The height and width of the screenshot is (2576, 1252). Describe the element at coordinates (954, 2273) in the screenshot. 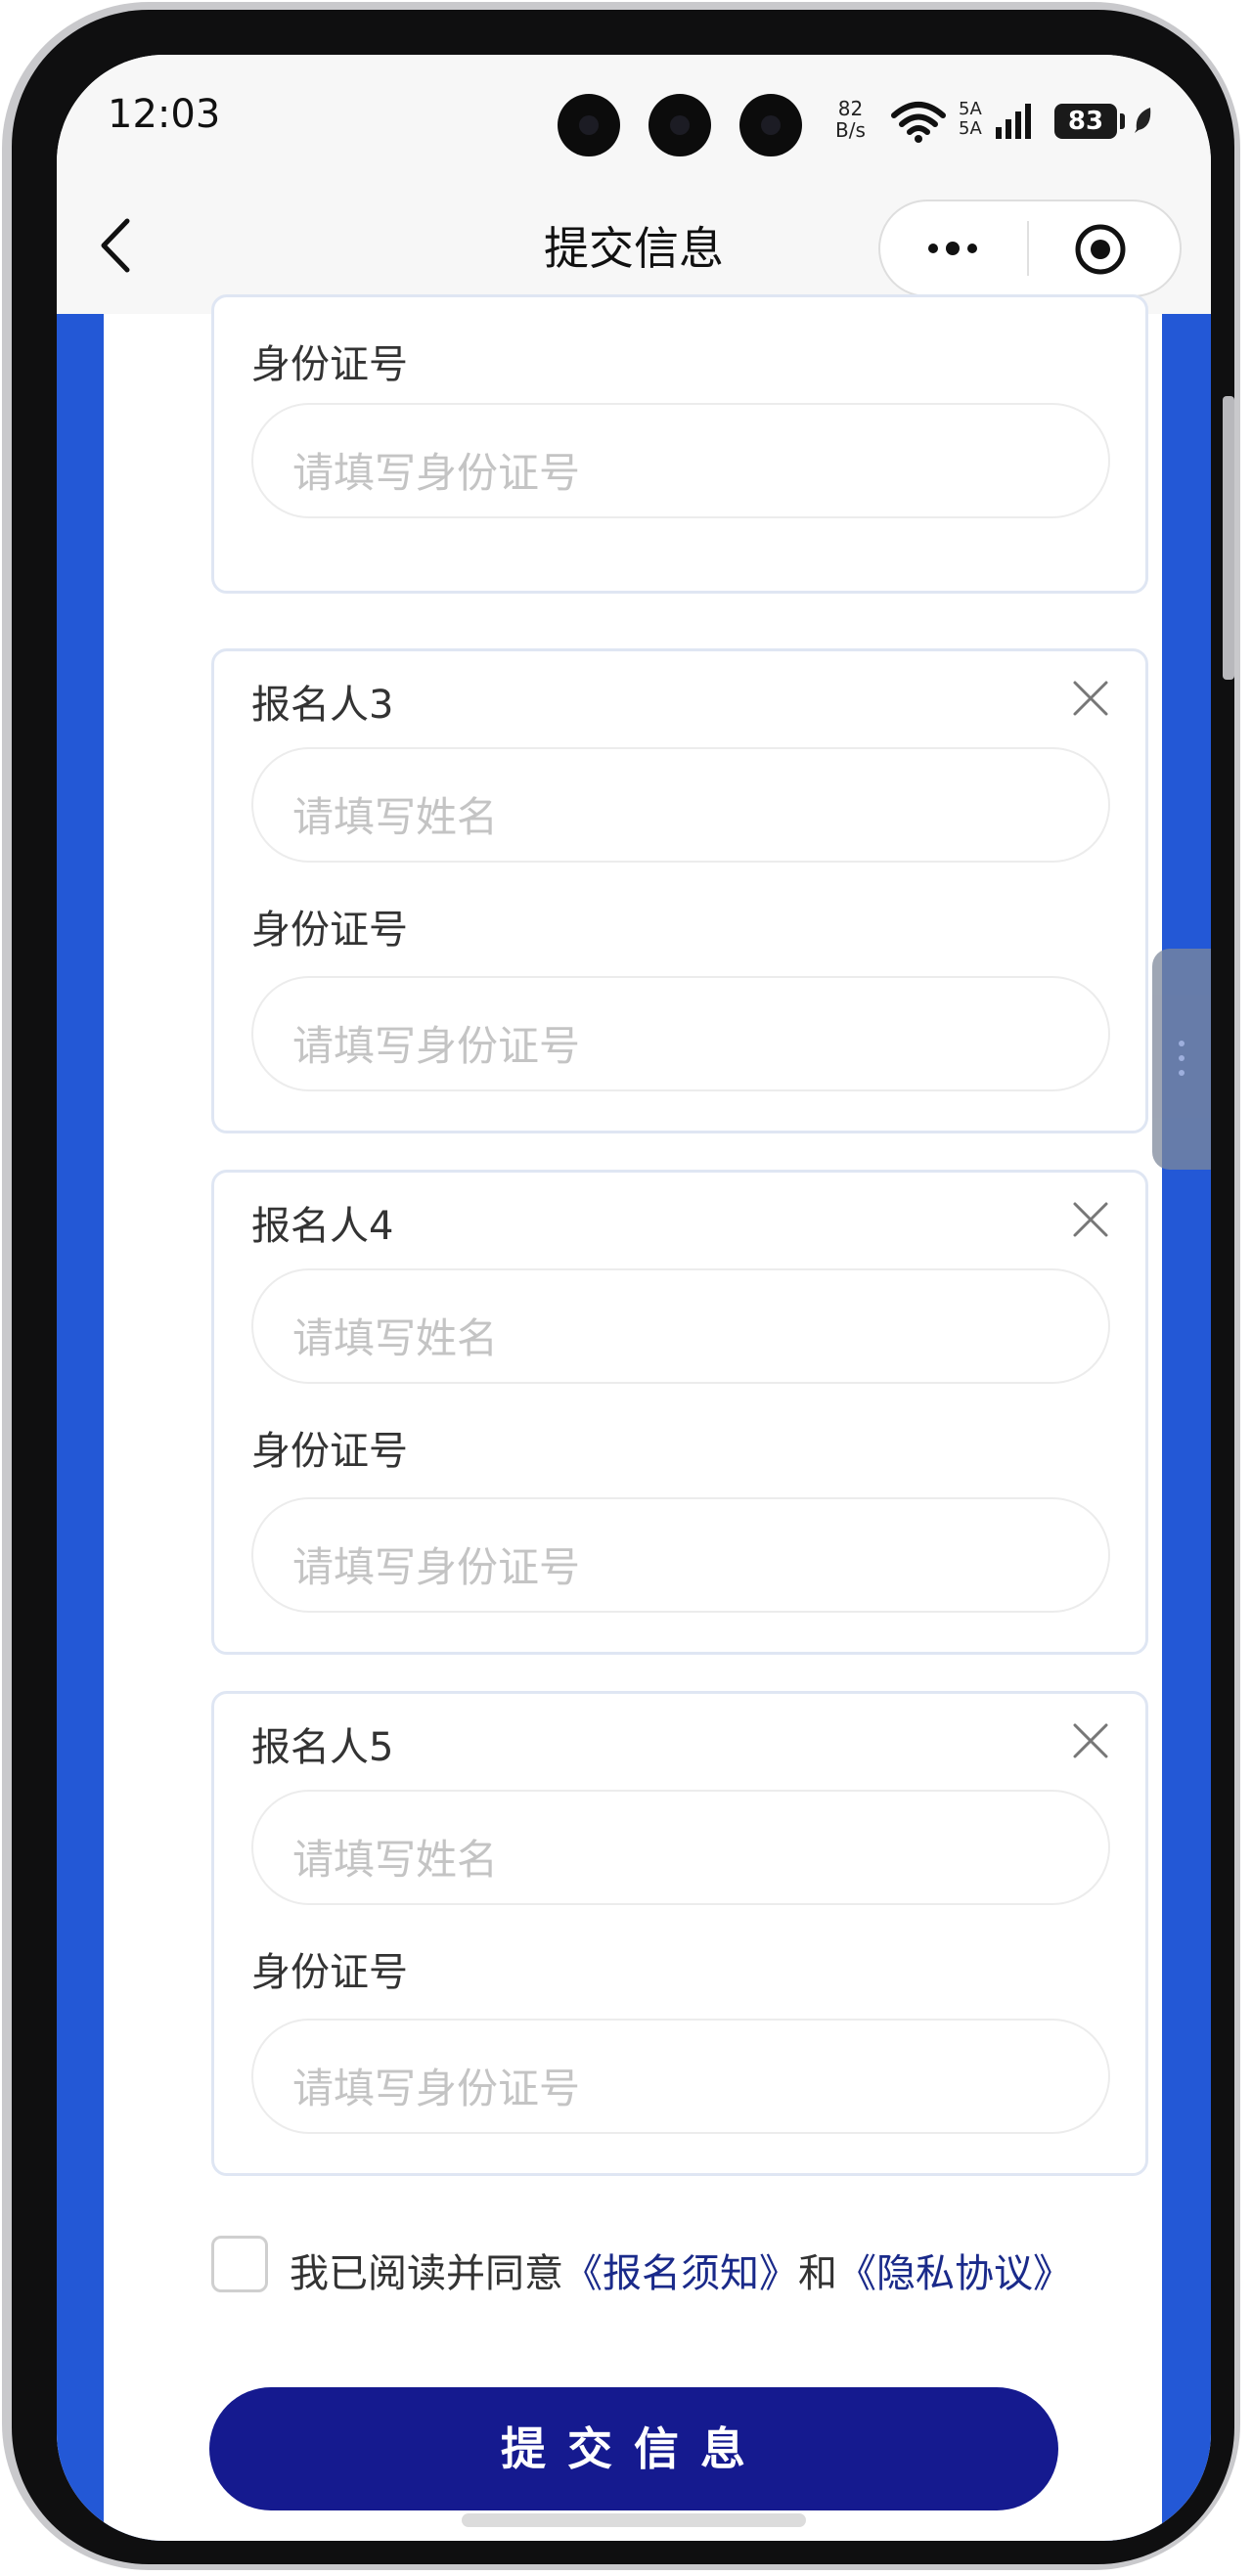

I see `privacy-policy-link: 《隐私协议》` at that location.